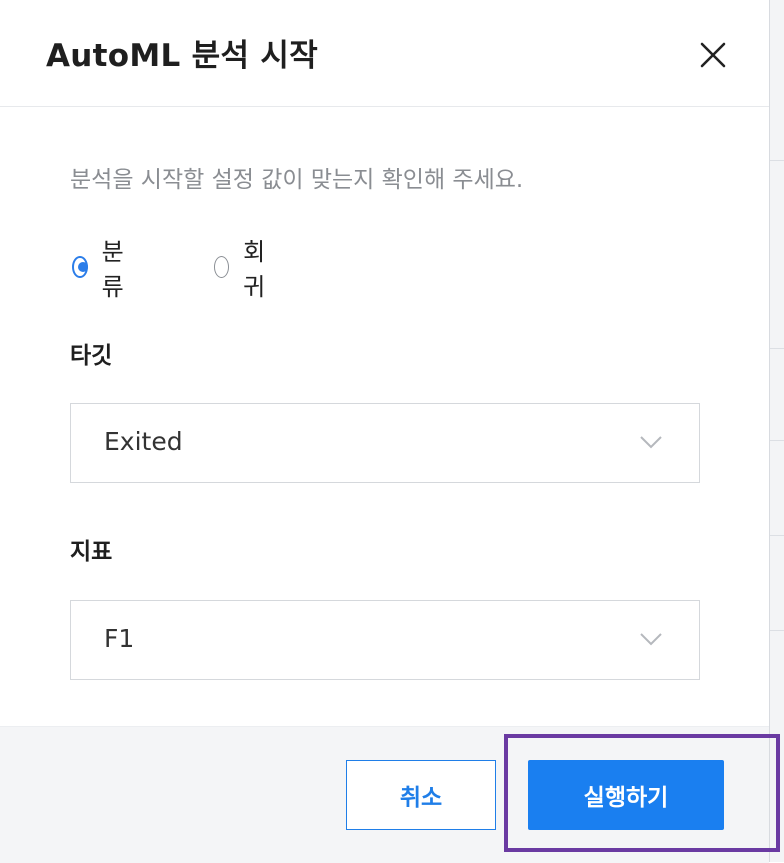 The height and width of the screenshot is (863, 784). What do you see at coordinates (143, 441) in the screenshot?
I see `target-select-value: Exited` at bounding box center [143, 441].